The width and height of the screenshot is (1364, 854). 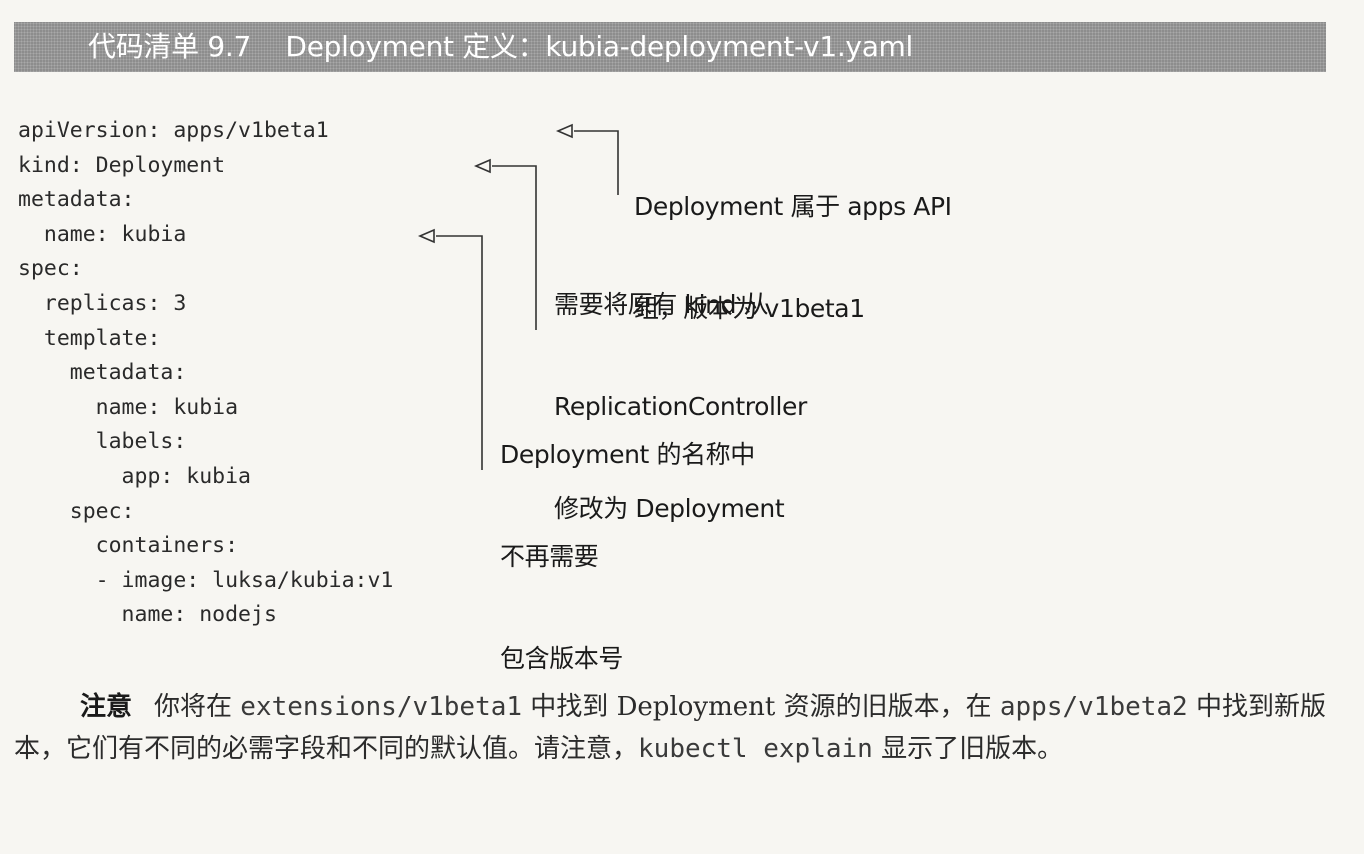 I want to click on inline-code: kubectl explain, so click(x=755, y=749).